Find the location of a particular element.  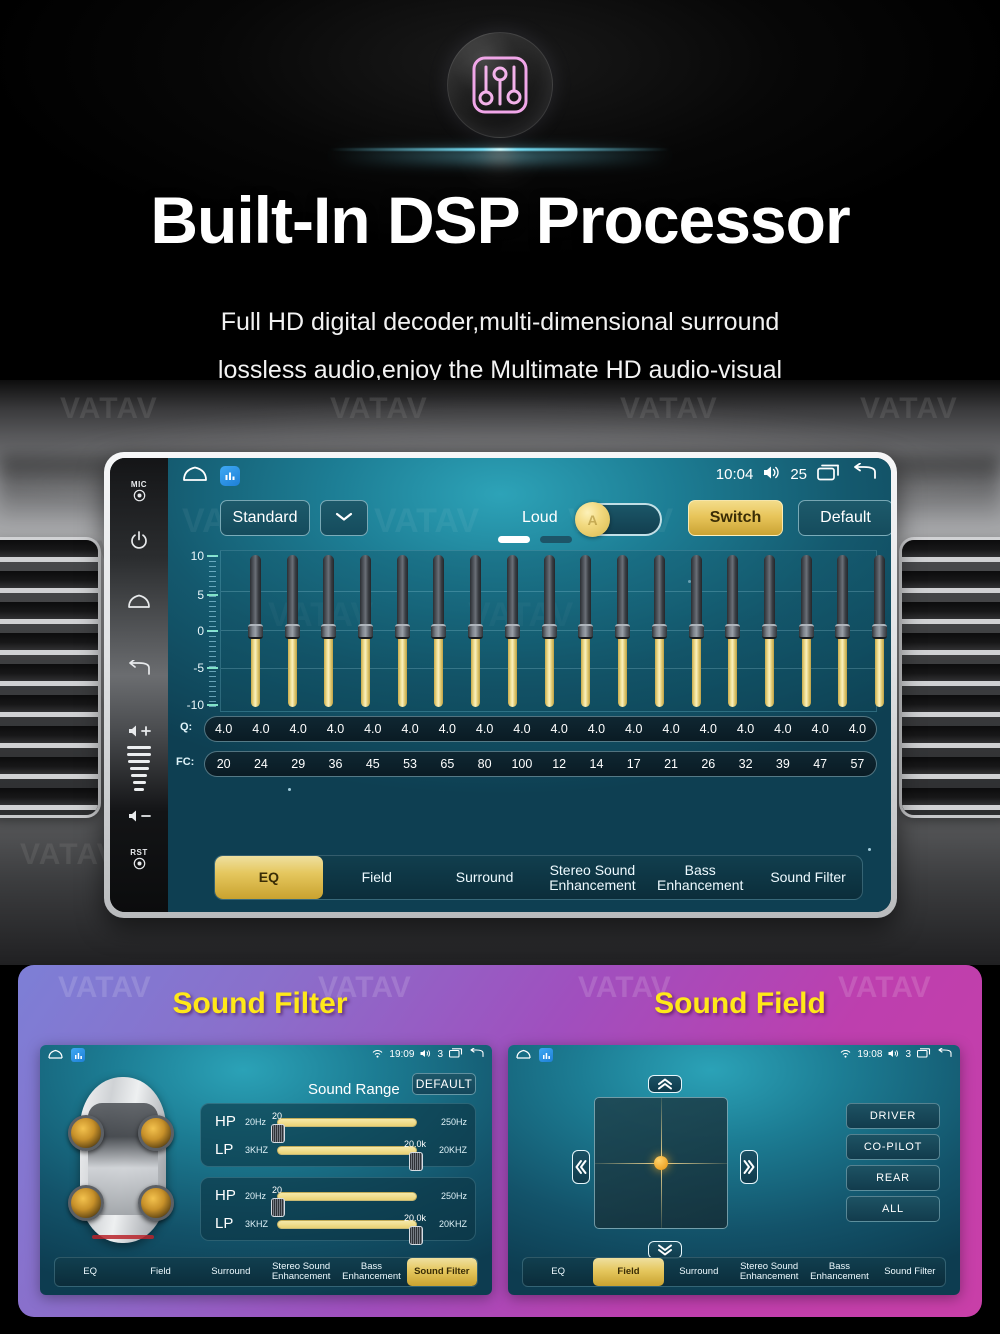

preset-button: Standard is located at coordinates (265, 518).